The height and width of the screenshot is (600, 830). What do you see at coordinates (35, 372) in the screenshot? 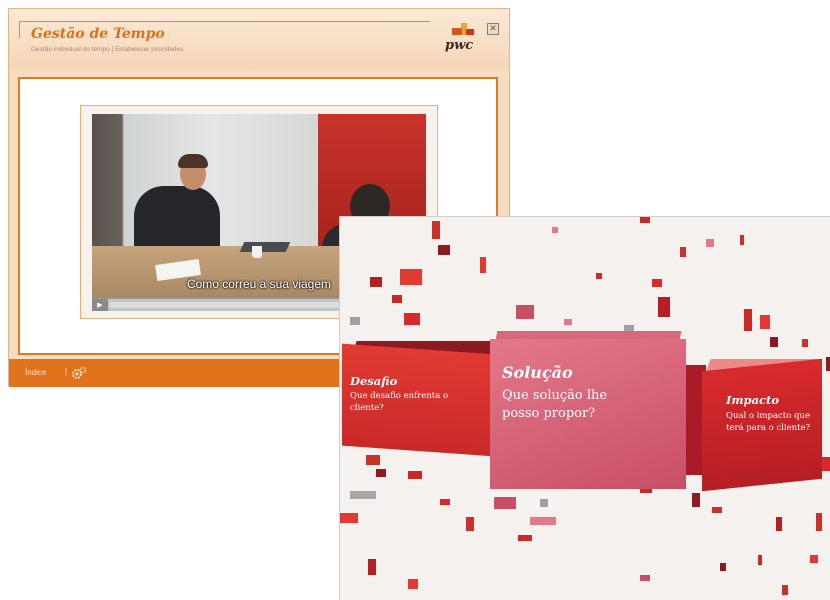
I see `index-link: Índice` at bounding box center [35, 372].